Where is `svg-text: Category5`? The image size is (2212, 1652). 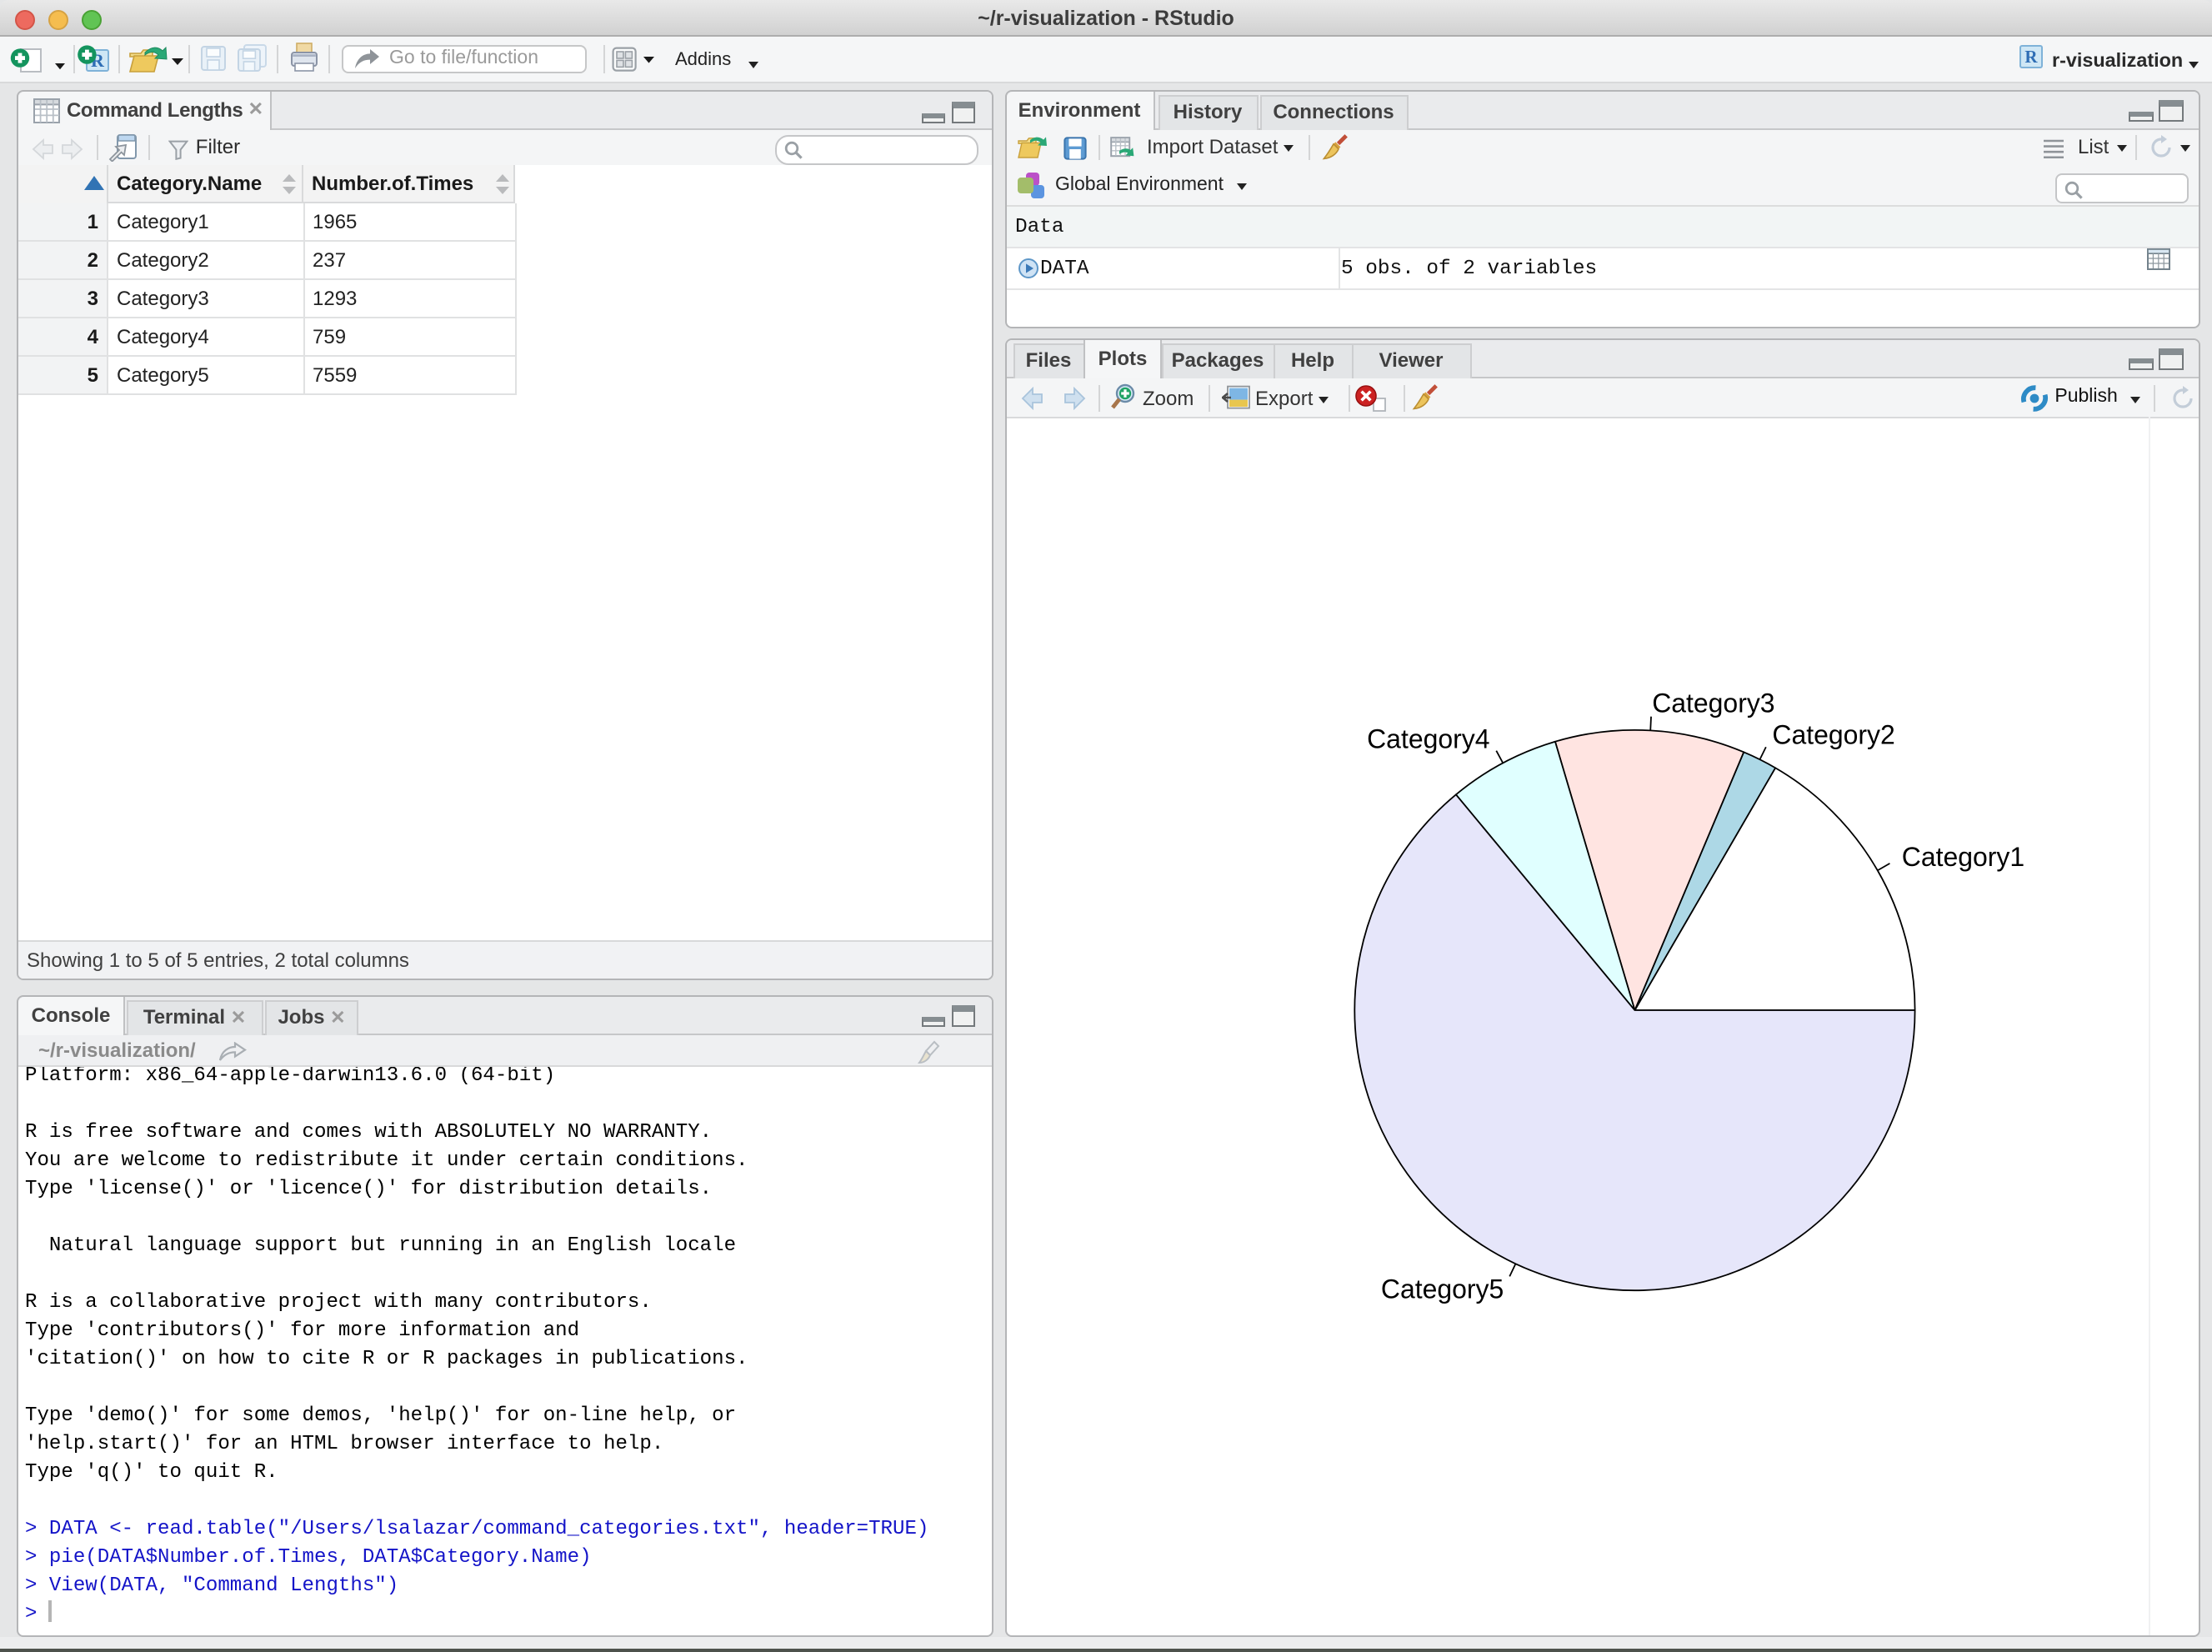 svg-text: Category5 is located at coordinates (1441, 1289).